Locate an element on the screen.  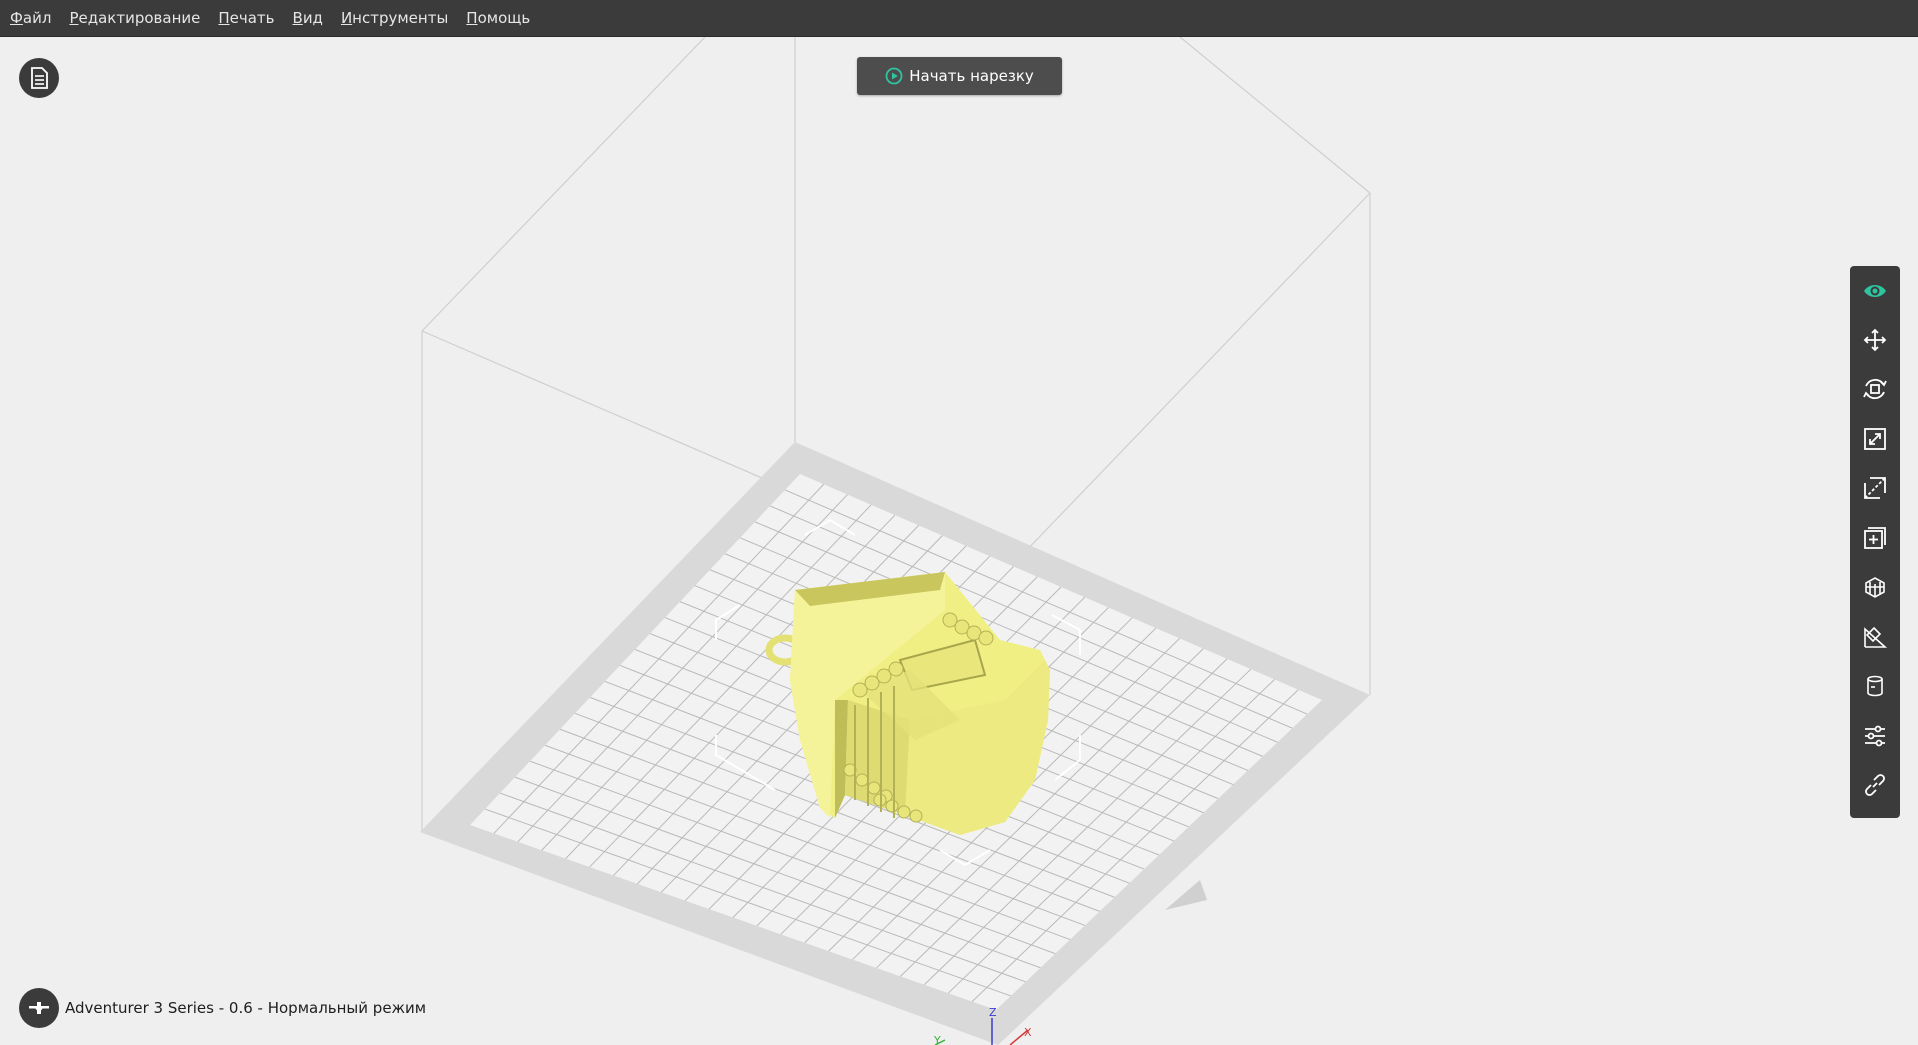
move-icon is located at coordinates (1875, 340).